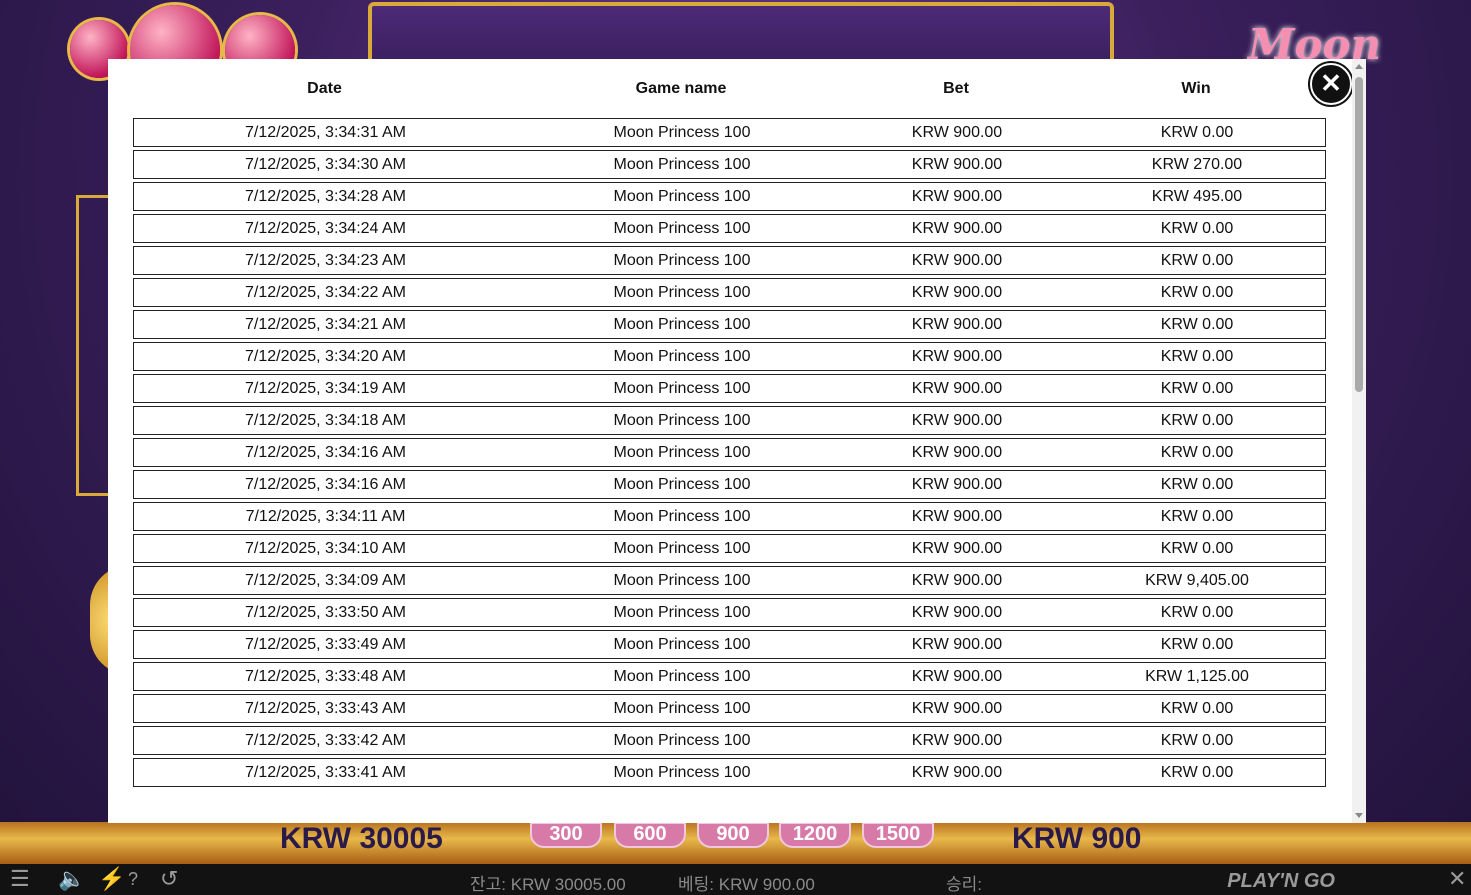 This screenshot has width=1471, height=895. I want to click on bet-chip-300: 300, so click(566, 835).